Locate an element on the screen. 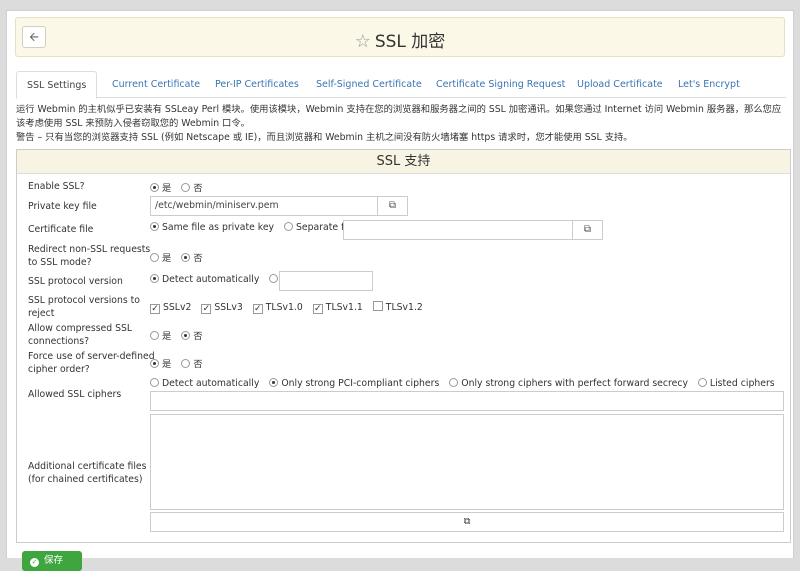  reject-tlsv1-1: ✓ TLSv1.1 is located at coordinates (337, 308).